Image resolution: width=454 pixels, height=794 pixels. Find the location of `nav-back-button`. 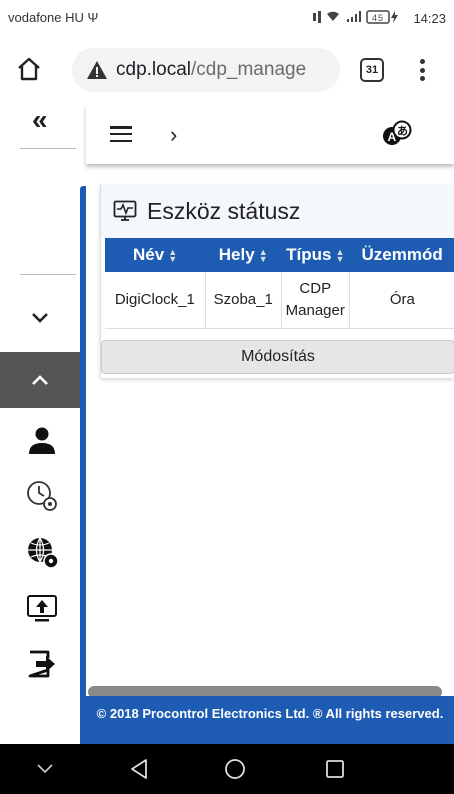

nav-back-button is located at coordinates (139, 769).